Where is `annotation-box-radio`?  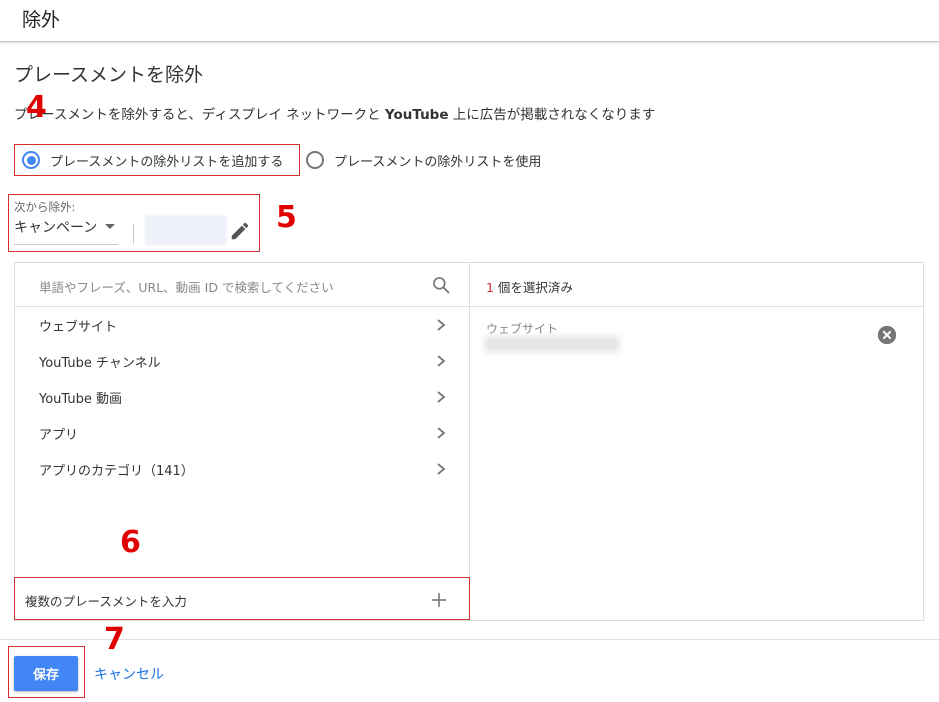
annotation-box-radio is located at coordinates (157, 160).